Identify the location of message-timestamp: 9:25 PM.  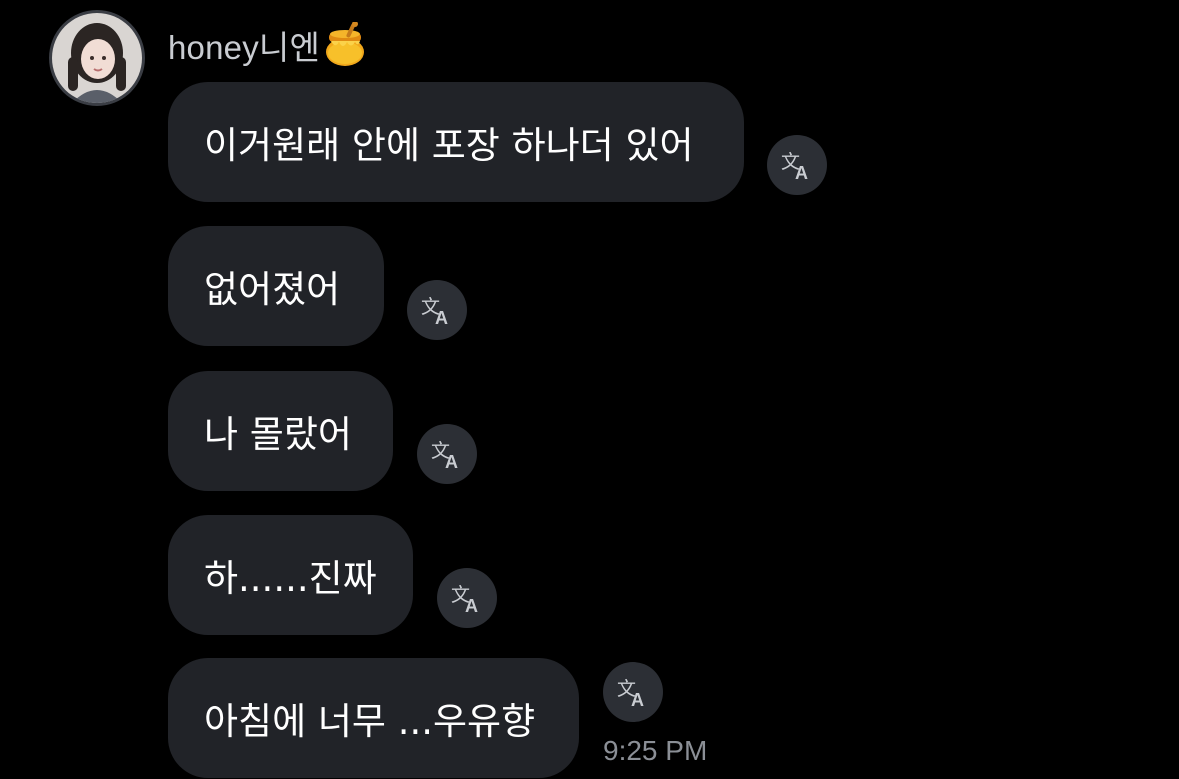
(655, 750).